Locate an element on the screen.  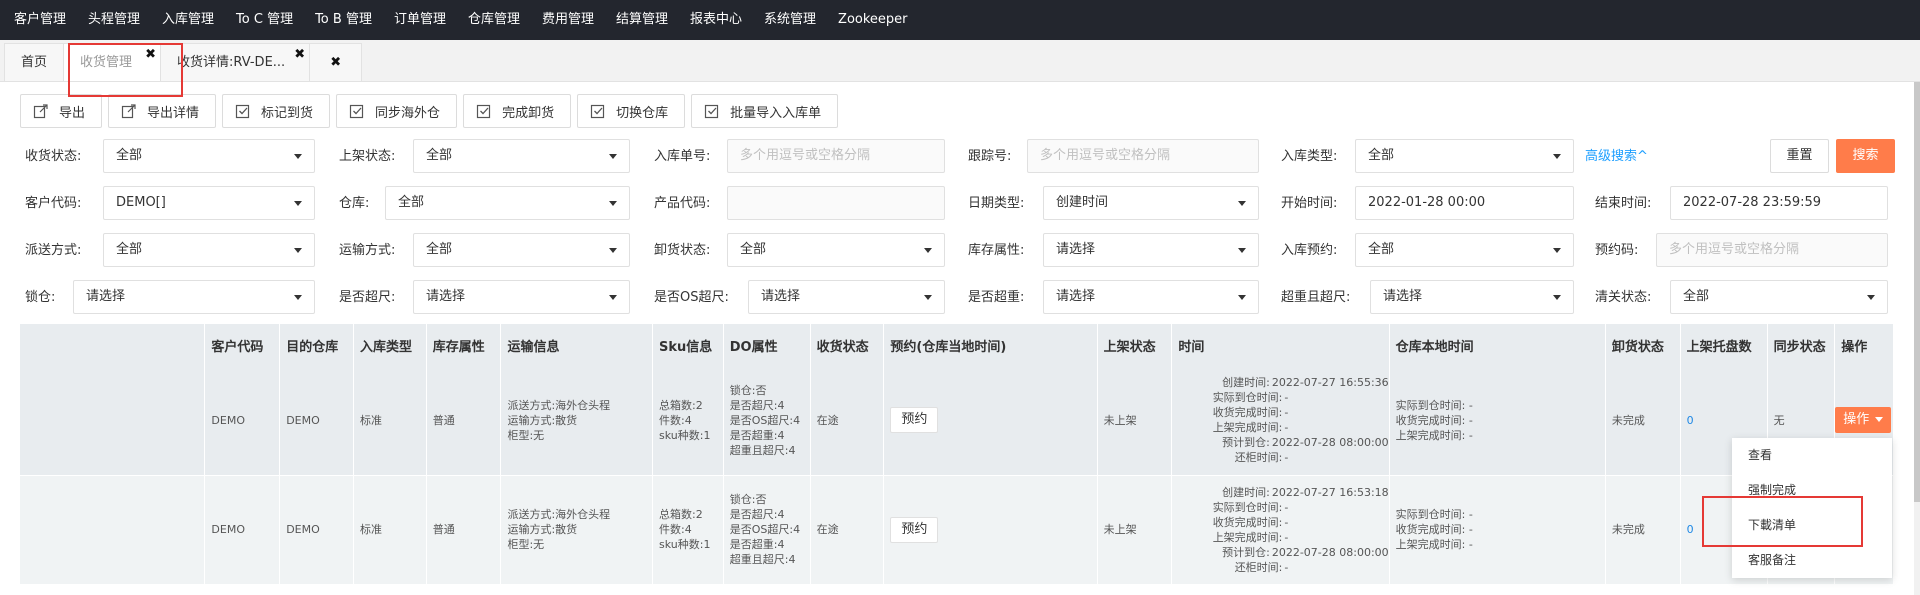
inbound-no-input: 多个用逗号或空格分隔 is located at coordinates (836, 156).